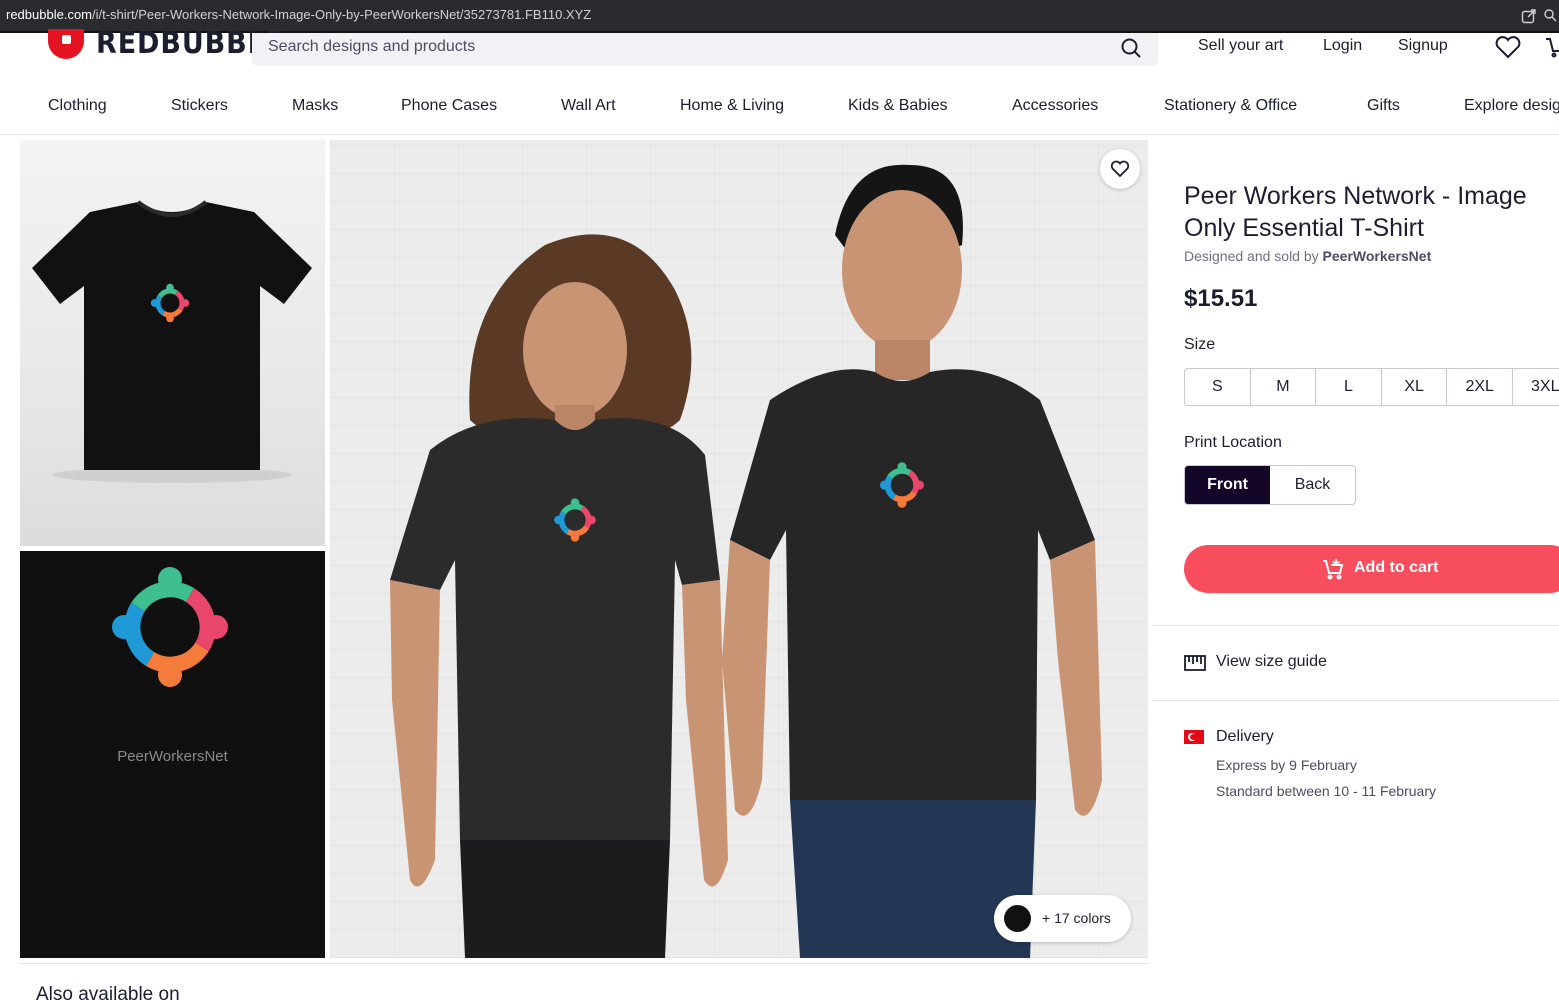 The image size is (1559, 1000). What do you see at coordinates (1227, 485) in the screenshot?
I see `print-front-option: Front` at bounding box center [1227, 485].